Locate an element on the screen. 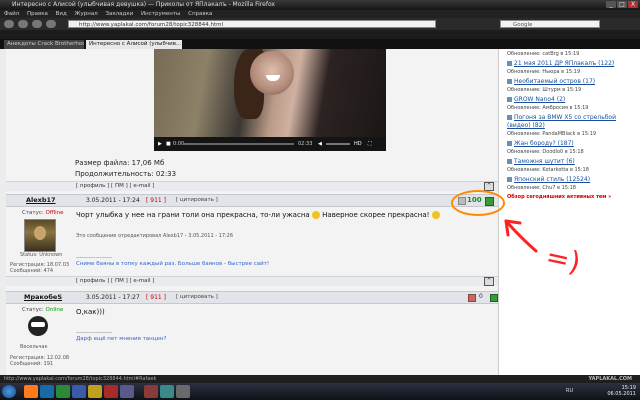  file-duration: Продолжительность: 02:33 is located at coordinates (126, 174).